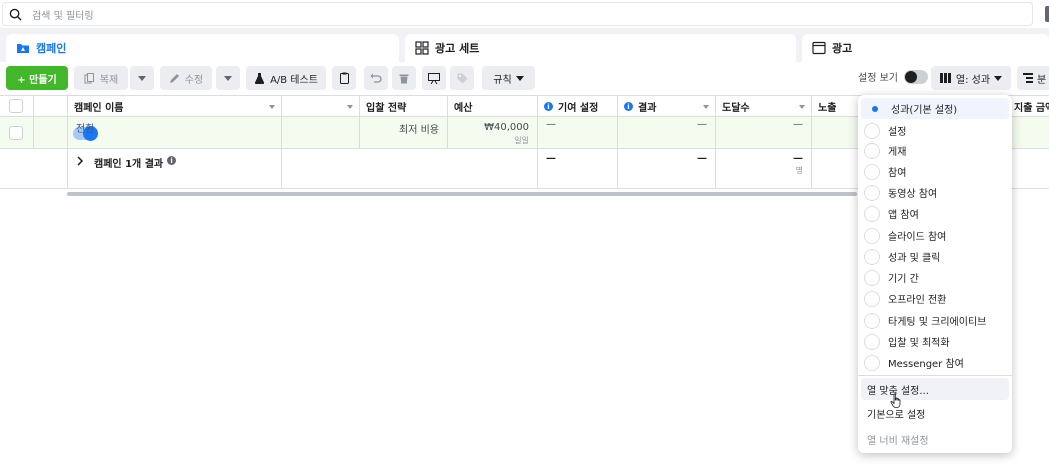 The height and width of the screenshot is (467, 1049). What do you see at coordinates (935, 375) in the screenshot?
I see `menu-divider` at bounding box center [935, 375].